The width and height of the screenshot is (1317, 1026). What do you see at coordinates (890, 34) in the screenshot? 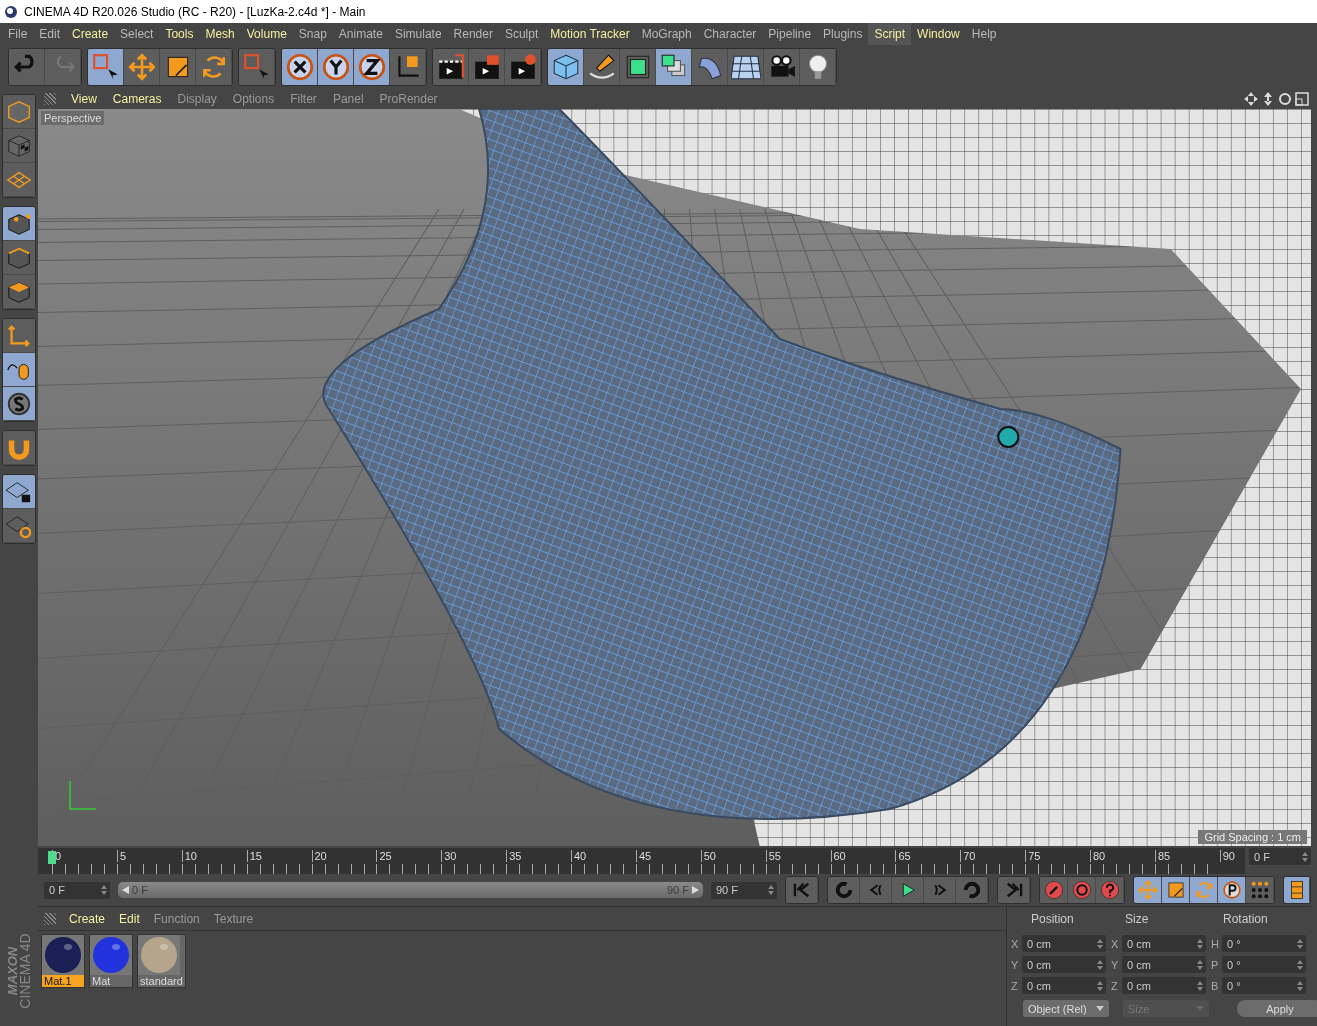
I see `menu-item: Script` at bounding box center [890, 34].